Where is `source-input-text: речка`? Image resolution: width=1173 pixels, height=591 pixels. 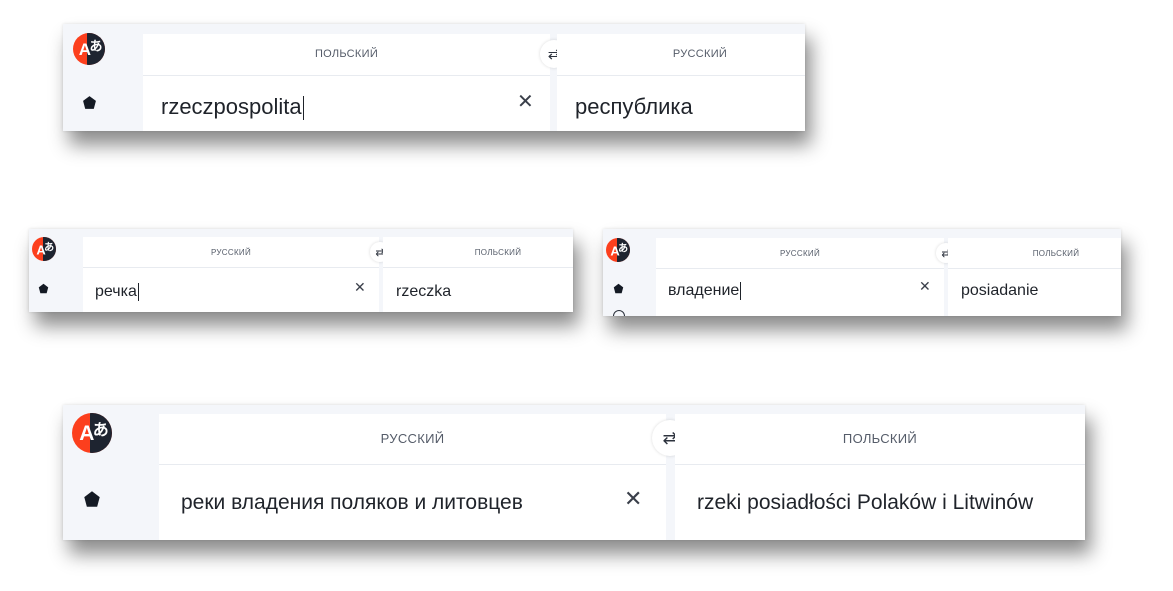
source-input-text: речка is located at coordinates (116, 292).